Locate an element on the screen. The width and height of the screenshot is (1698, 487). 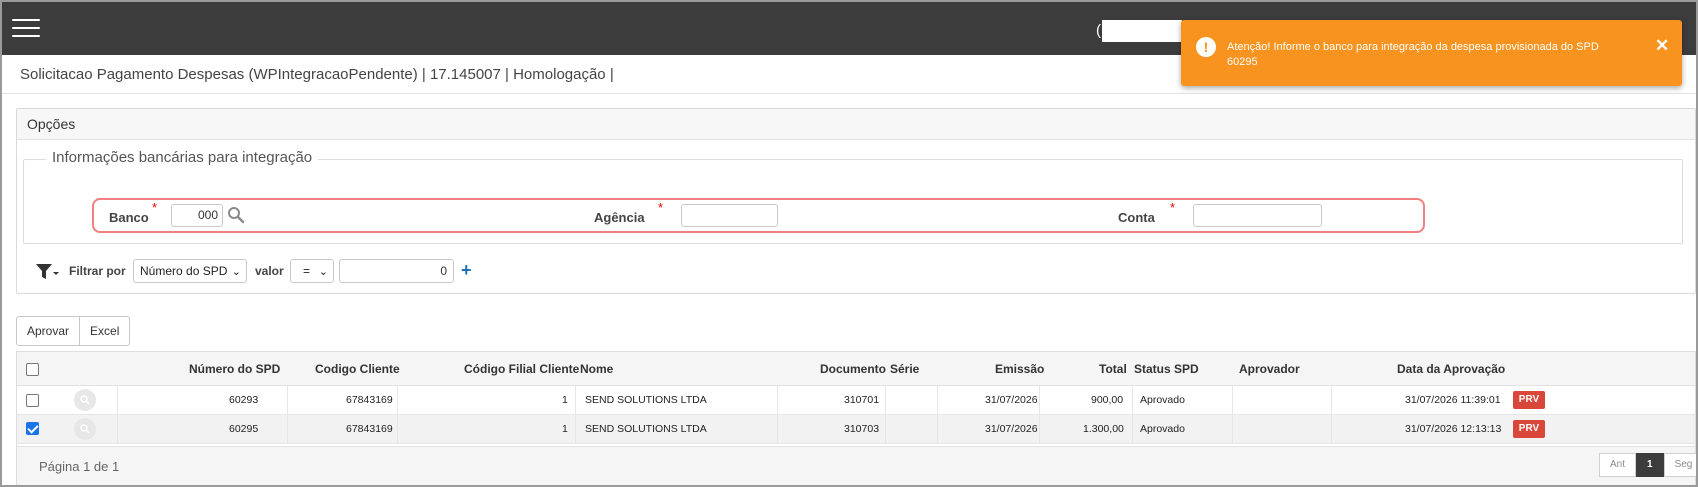
exclamation-icon: ! is located at coordinates (1206, 47).